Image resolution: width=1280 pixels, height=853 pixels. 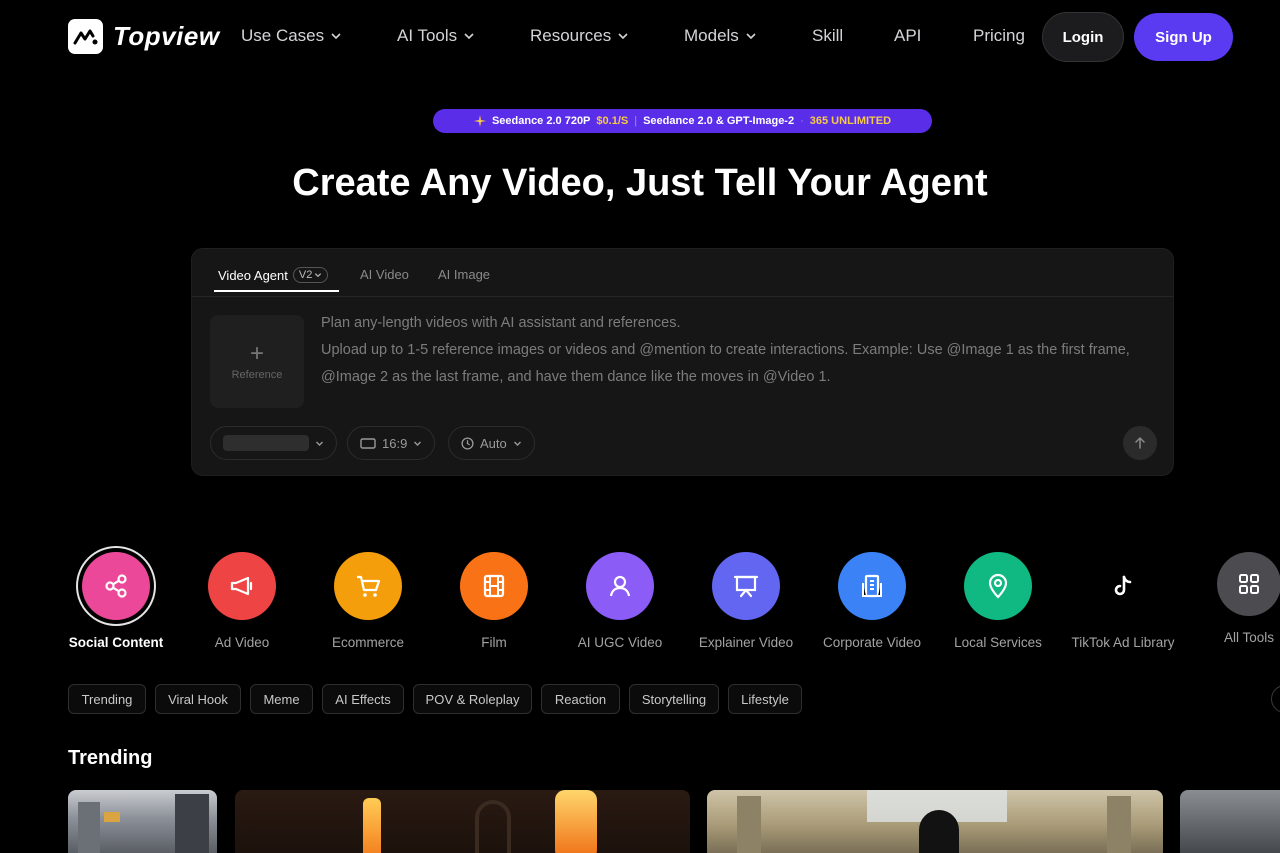 What do you see at coordinates (198, 699) in the screenshot?
I see `chip-viral-hook: Viral Hook` at bounding box center [198, 699].